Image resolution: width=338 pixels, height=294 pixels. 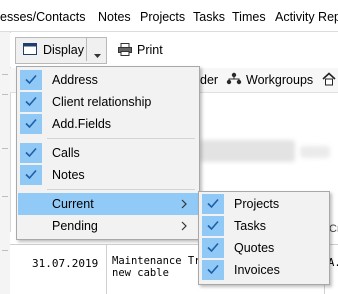 What do you see at coordinates (125, 49) in the screenshot?
I see `printer-icon` at bounding box center [125, 49].